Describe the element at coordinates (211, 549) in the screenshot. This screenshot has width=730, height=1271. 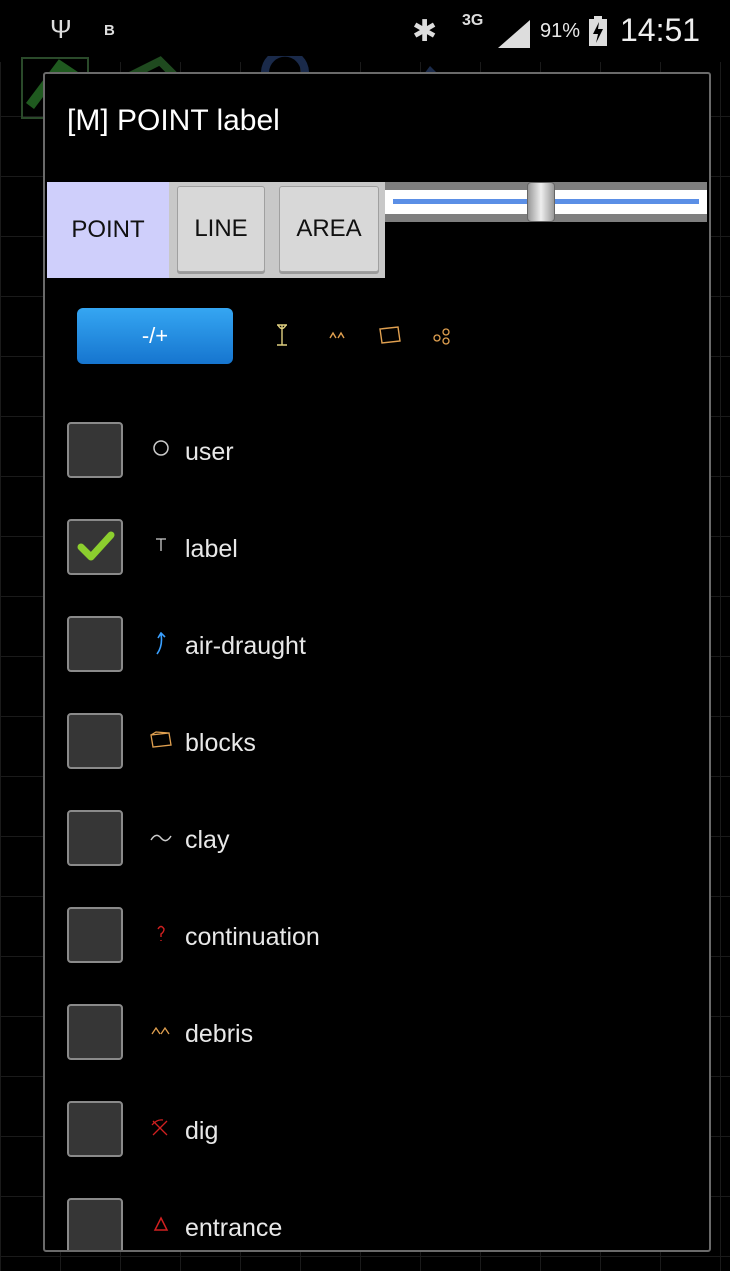
I see `symbol-label: label` at that location.